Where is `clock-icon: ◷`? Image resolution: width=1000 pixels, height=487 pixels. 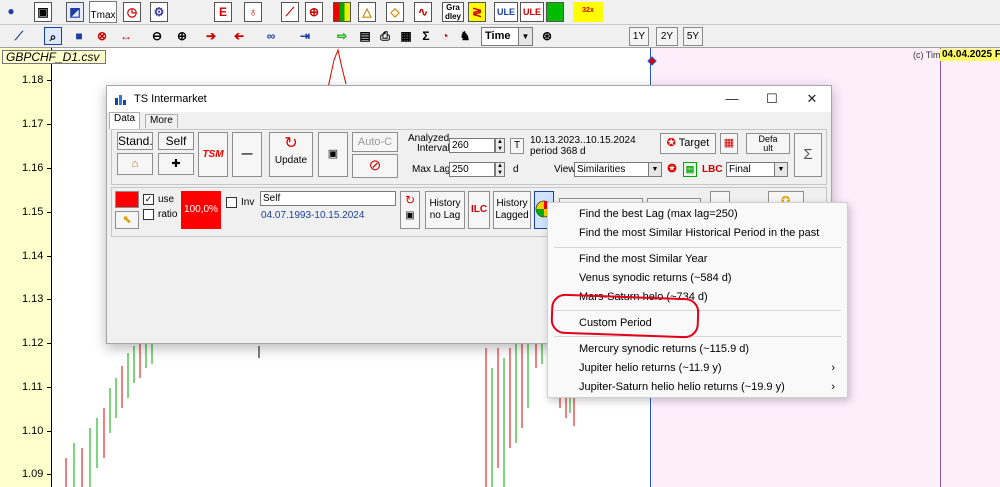 clock-icon: ◷ is located at coordinates (132, 12).